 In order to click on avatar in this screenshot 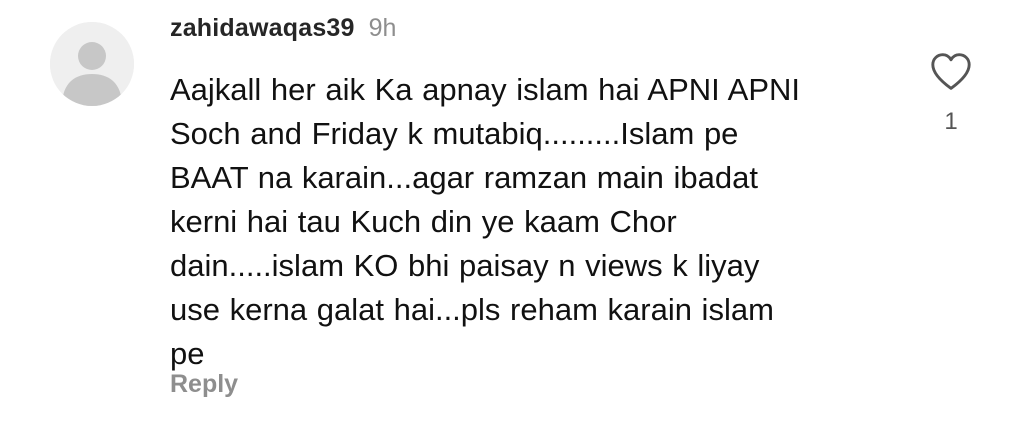, I will do `click(92, 64)`.